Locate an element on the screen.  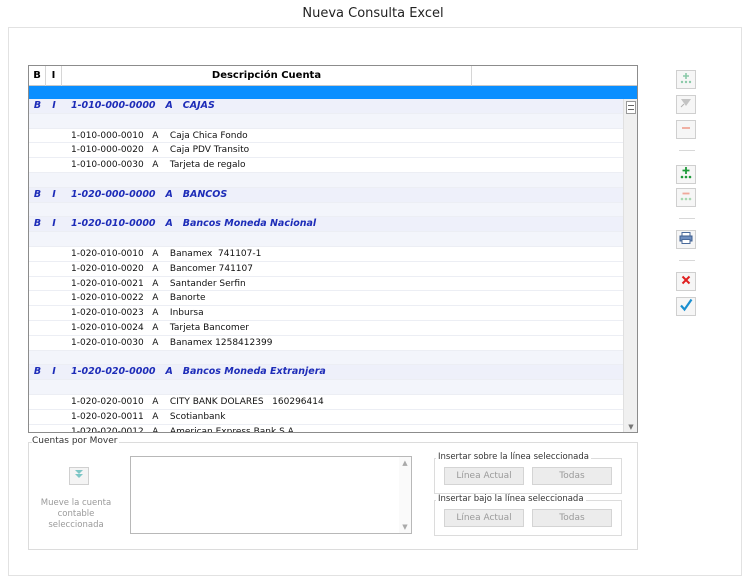
remove-row-icon is located at coordinates (686, 128).